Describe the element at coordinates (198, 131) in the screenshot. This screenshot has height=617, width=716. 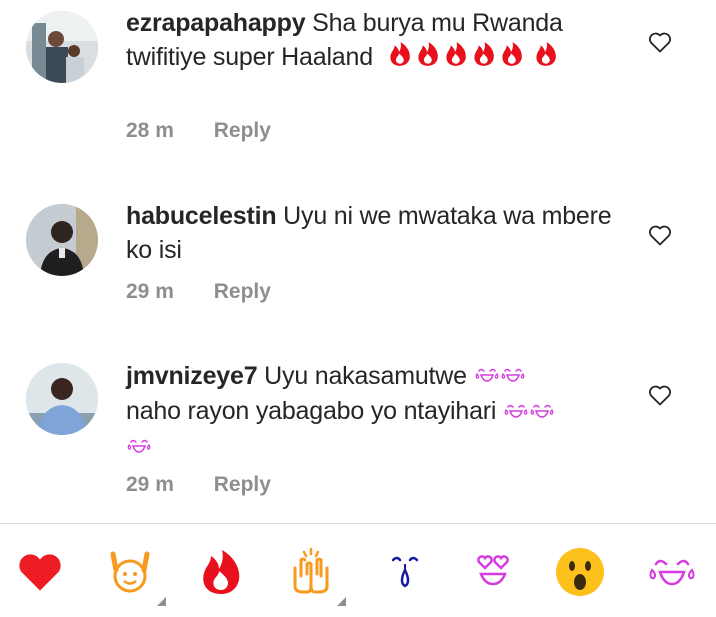
I see `comment-meta: 28 m Reply` at that location.